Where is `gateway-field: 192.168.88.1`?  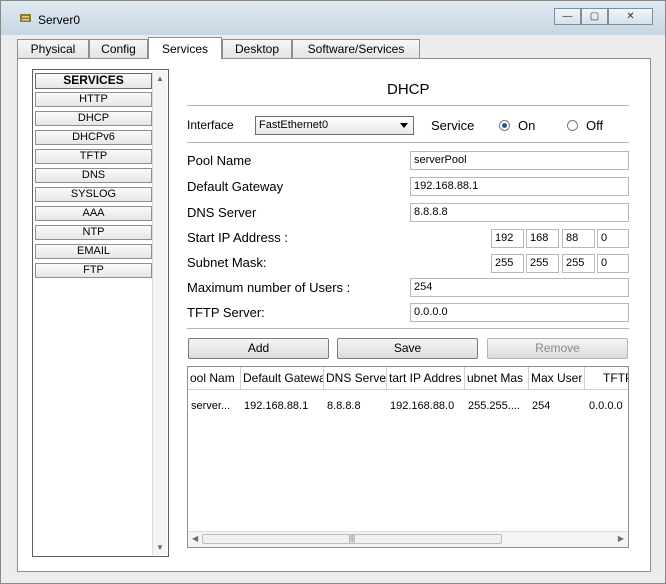
gateway-field: 192.168.88.1 is located at coordinates (519, 186).